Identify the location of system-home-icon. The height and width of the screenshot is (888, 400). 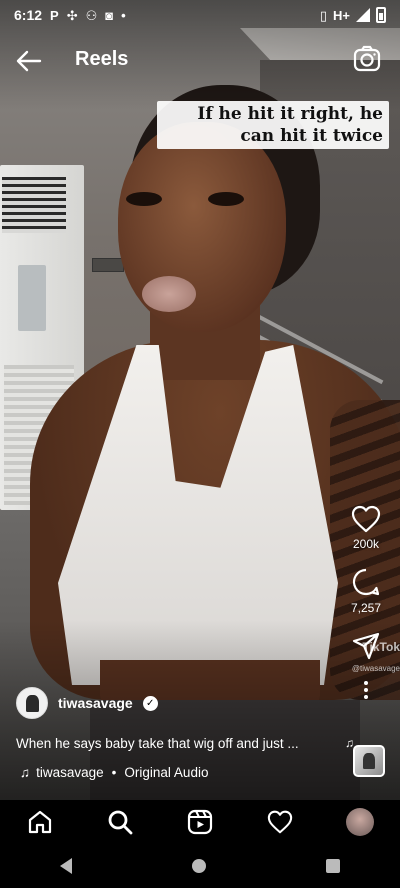
(199, 866).